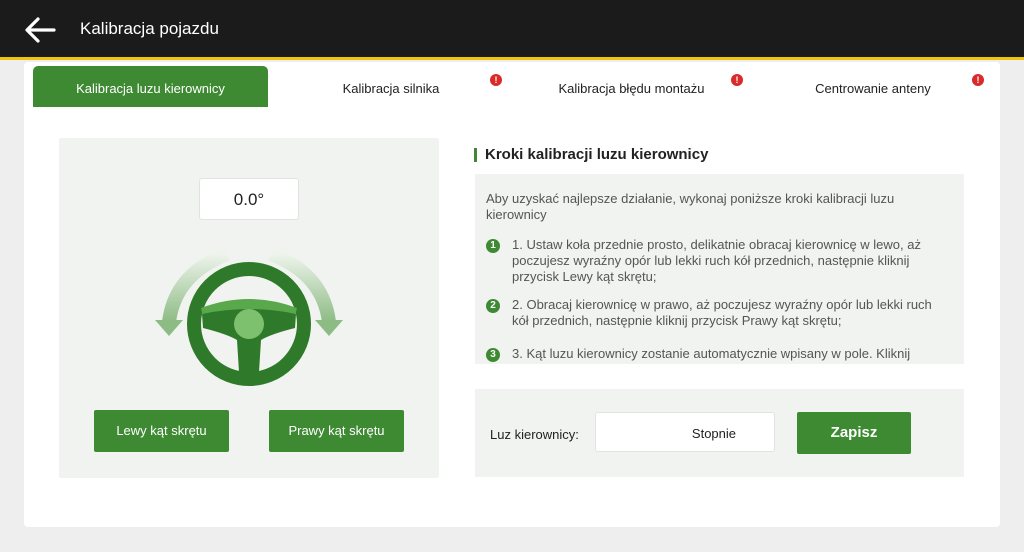 The image size is (1024, 552). What do you see at coordinates (685, 432) in the screenshot?
I see `steering-play-input: Stopnie` at bounding box center [685, 432].